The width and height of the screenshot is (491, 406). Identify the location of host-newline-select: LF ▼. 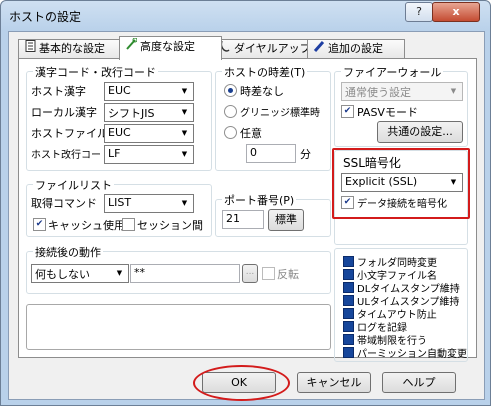
(149, 154).